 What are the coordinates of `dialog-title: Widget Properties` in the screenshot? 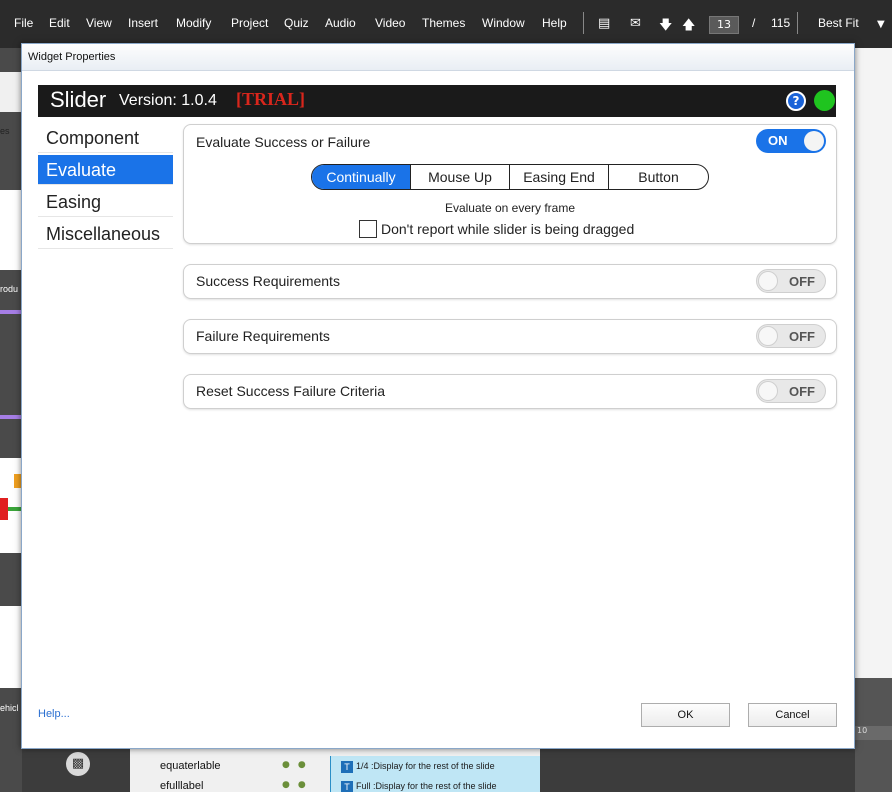 It's located at (72, 57).